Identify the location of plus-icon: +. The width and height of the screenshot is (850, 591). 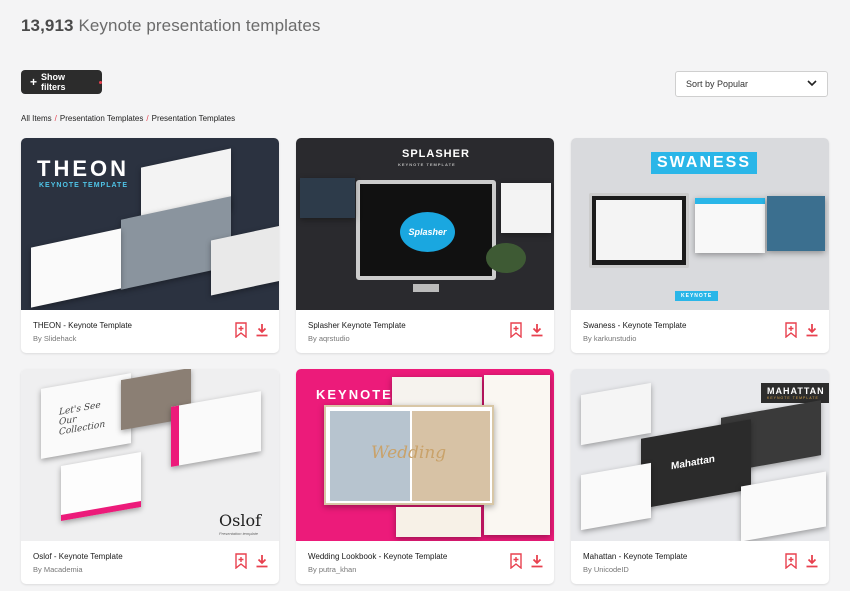
(34, 82).